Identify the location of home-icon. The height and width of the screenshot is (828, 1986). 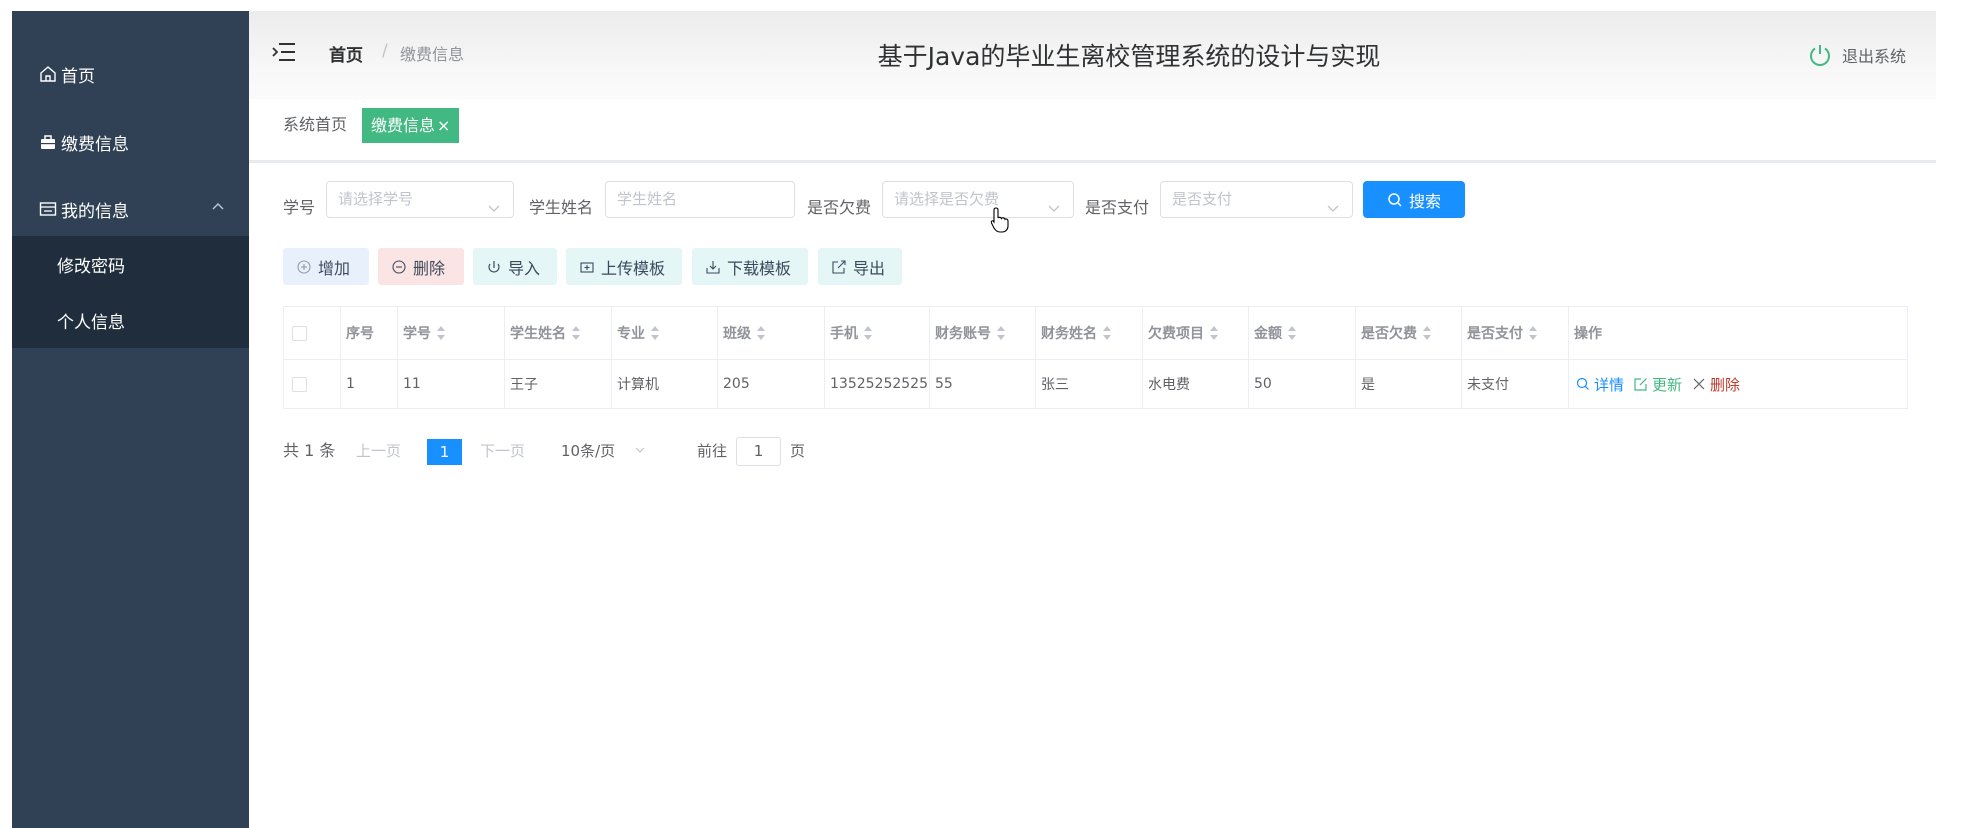
(48, 74).